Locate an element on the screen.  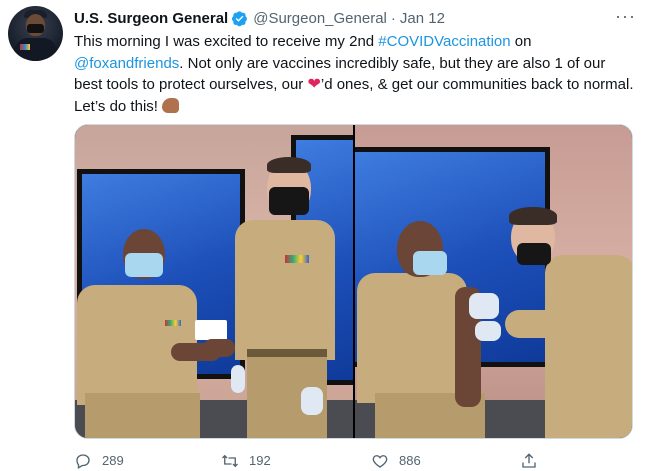
mention-link: @foxandfriends is located at coordinates (126, 63).